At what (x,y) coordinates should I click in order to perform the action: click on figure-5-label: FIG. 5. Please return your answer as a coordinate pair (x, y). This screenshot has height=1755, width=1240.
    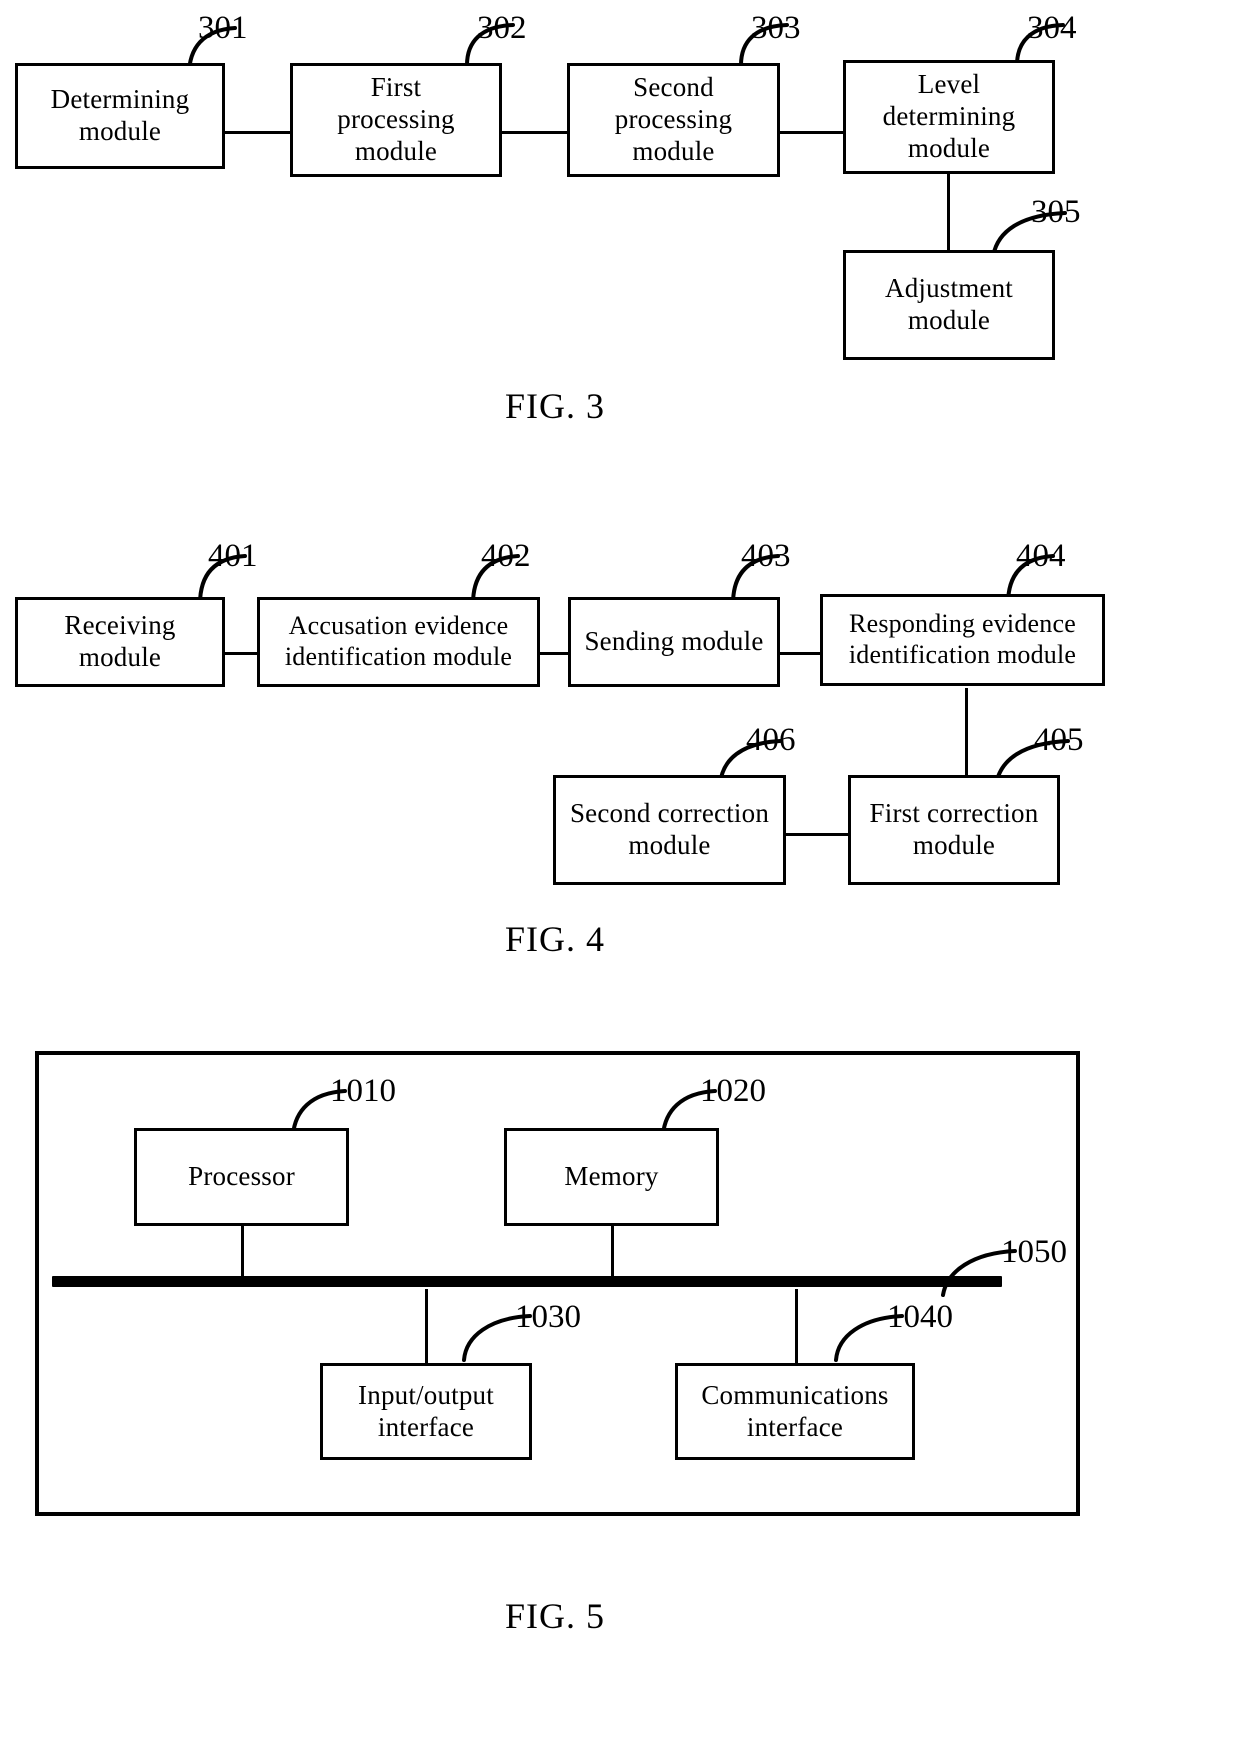
    Looking at the image, I should click on (555, 1616).